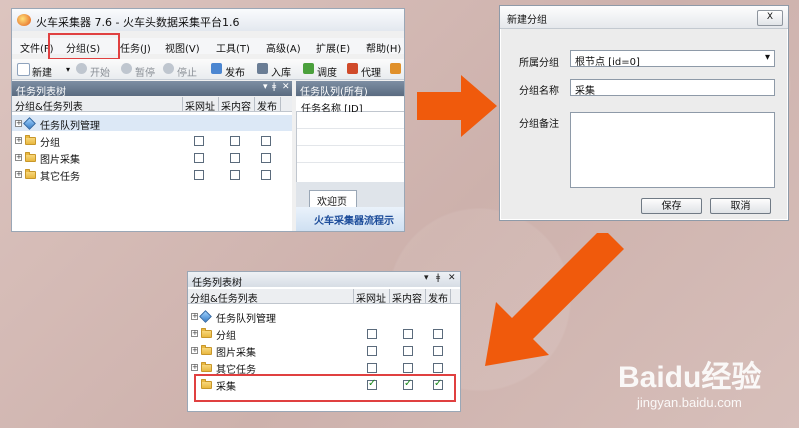 The height and width of the screenshot is (428, 799). What do you see at coordinates (208, 69) in the screenshot?
I see `toolbar: 新建 ▾ 开始 暂停 停止 发布 入库 调度 代理` at bounding box center [208, 69].